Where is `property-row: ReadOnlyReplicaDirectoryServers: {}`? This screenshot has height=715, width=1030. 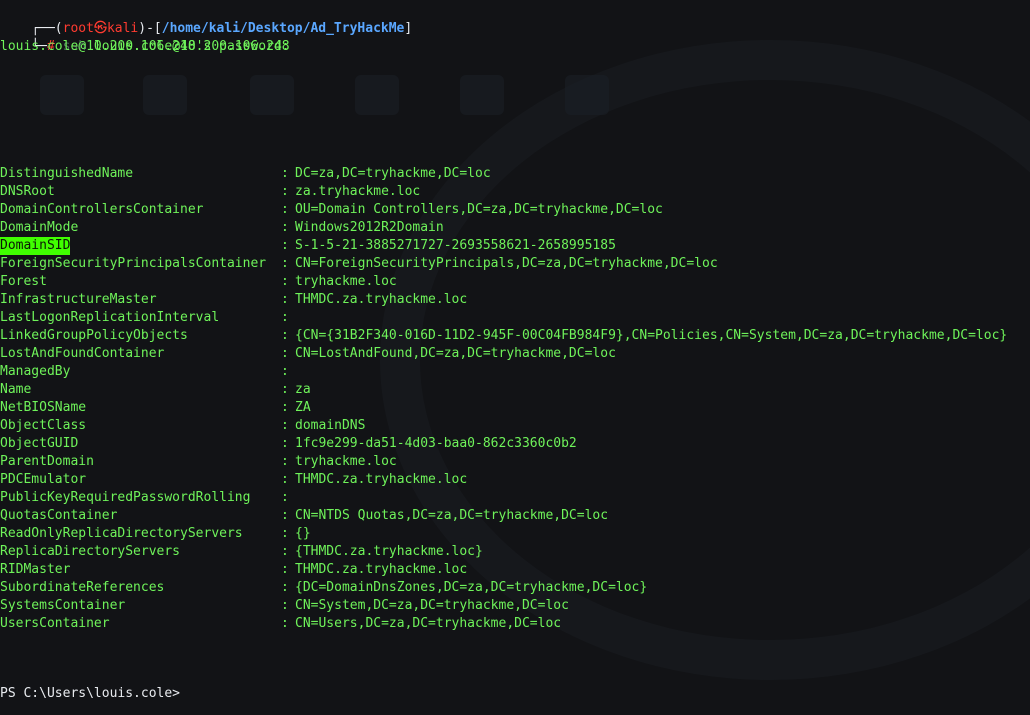
property-row: ReadOnlyReplicaDirectoryServers: {} is located at coordinates (515, 534).